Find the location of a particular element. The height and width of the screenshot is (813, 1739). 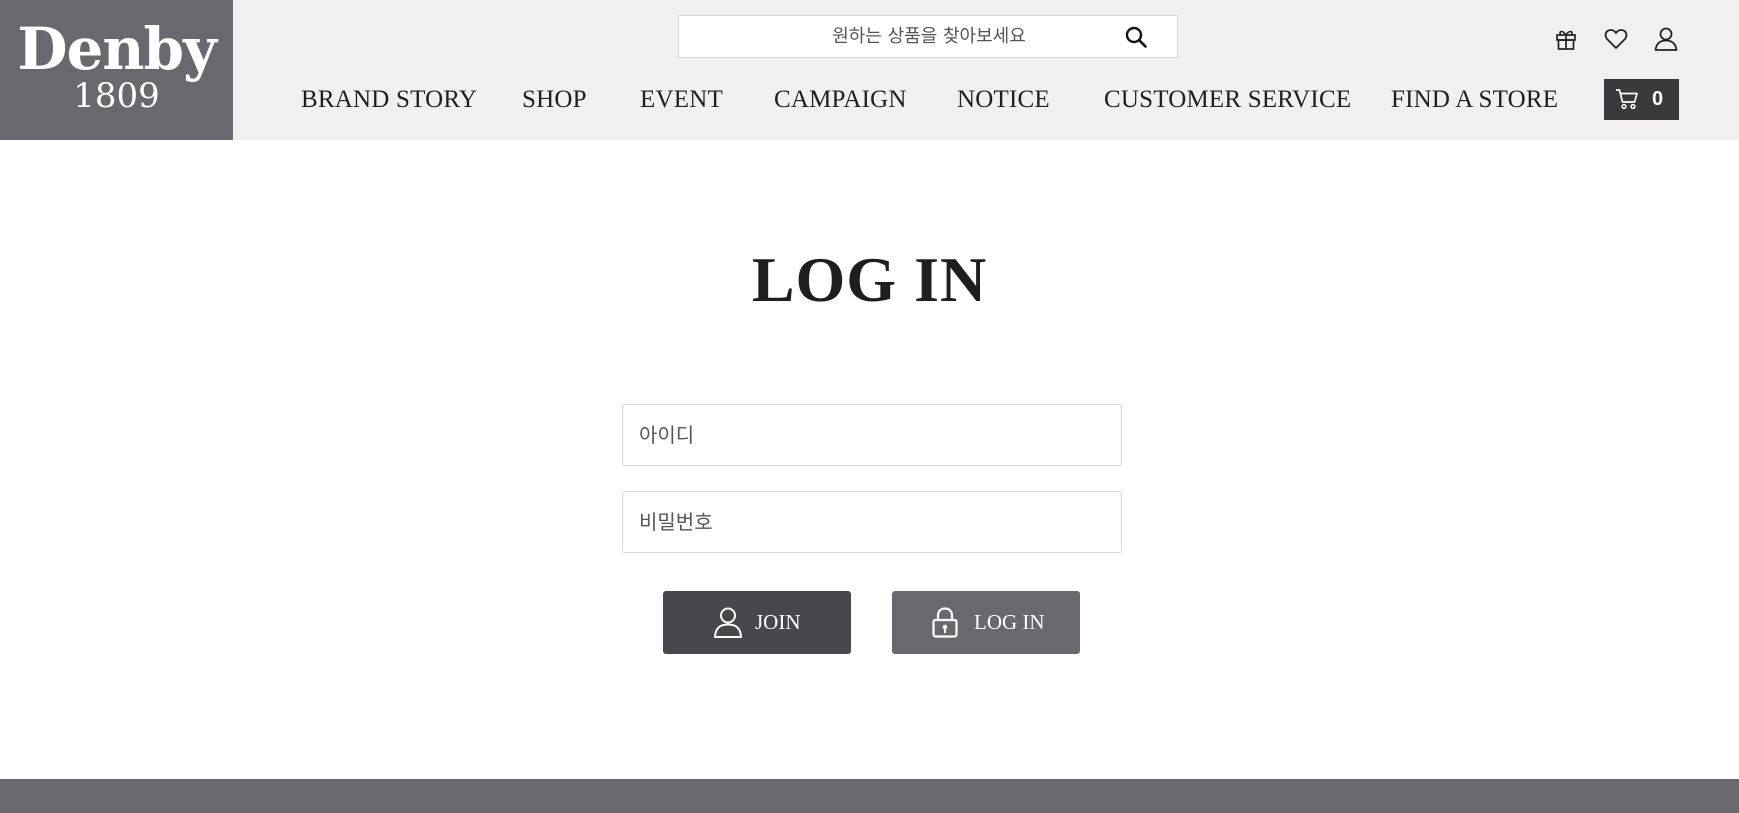

page-title: LOG IN is located at coordinates (869, 279).